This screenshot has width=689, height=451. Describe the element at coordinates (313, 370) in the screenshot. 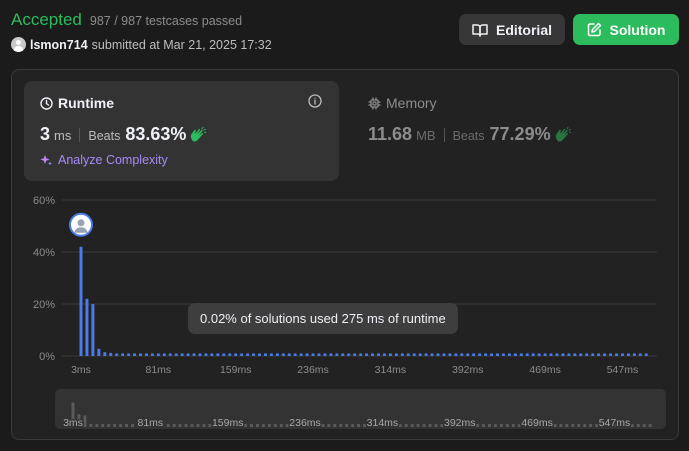

I see `x-tick-label: 236ms` at that location.